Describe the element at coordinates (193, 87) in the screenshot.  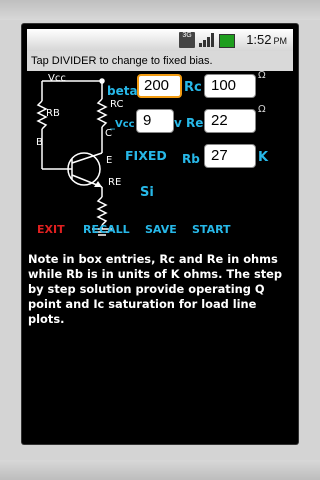
I see `rc-label: Rc` at that location.